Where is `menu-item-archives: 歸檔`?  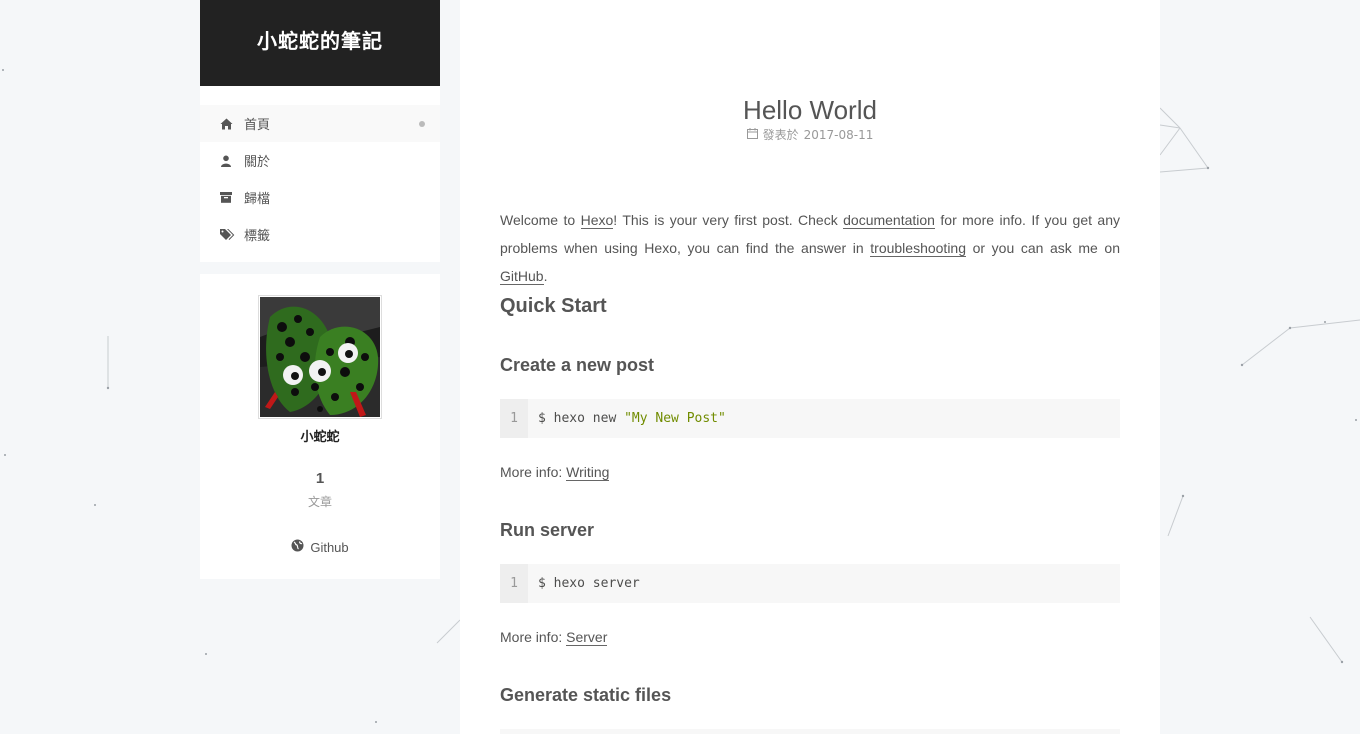
menu-item-archives: 歸檔 is located at coordinates (320, 197).